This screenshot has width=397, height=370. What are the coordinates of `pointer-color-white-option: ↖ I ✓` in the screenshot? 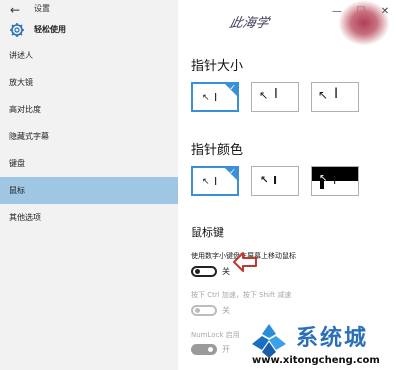 It's located at (215, 181).